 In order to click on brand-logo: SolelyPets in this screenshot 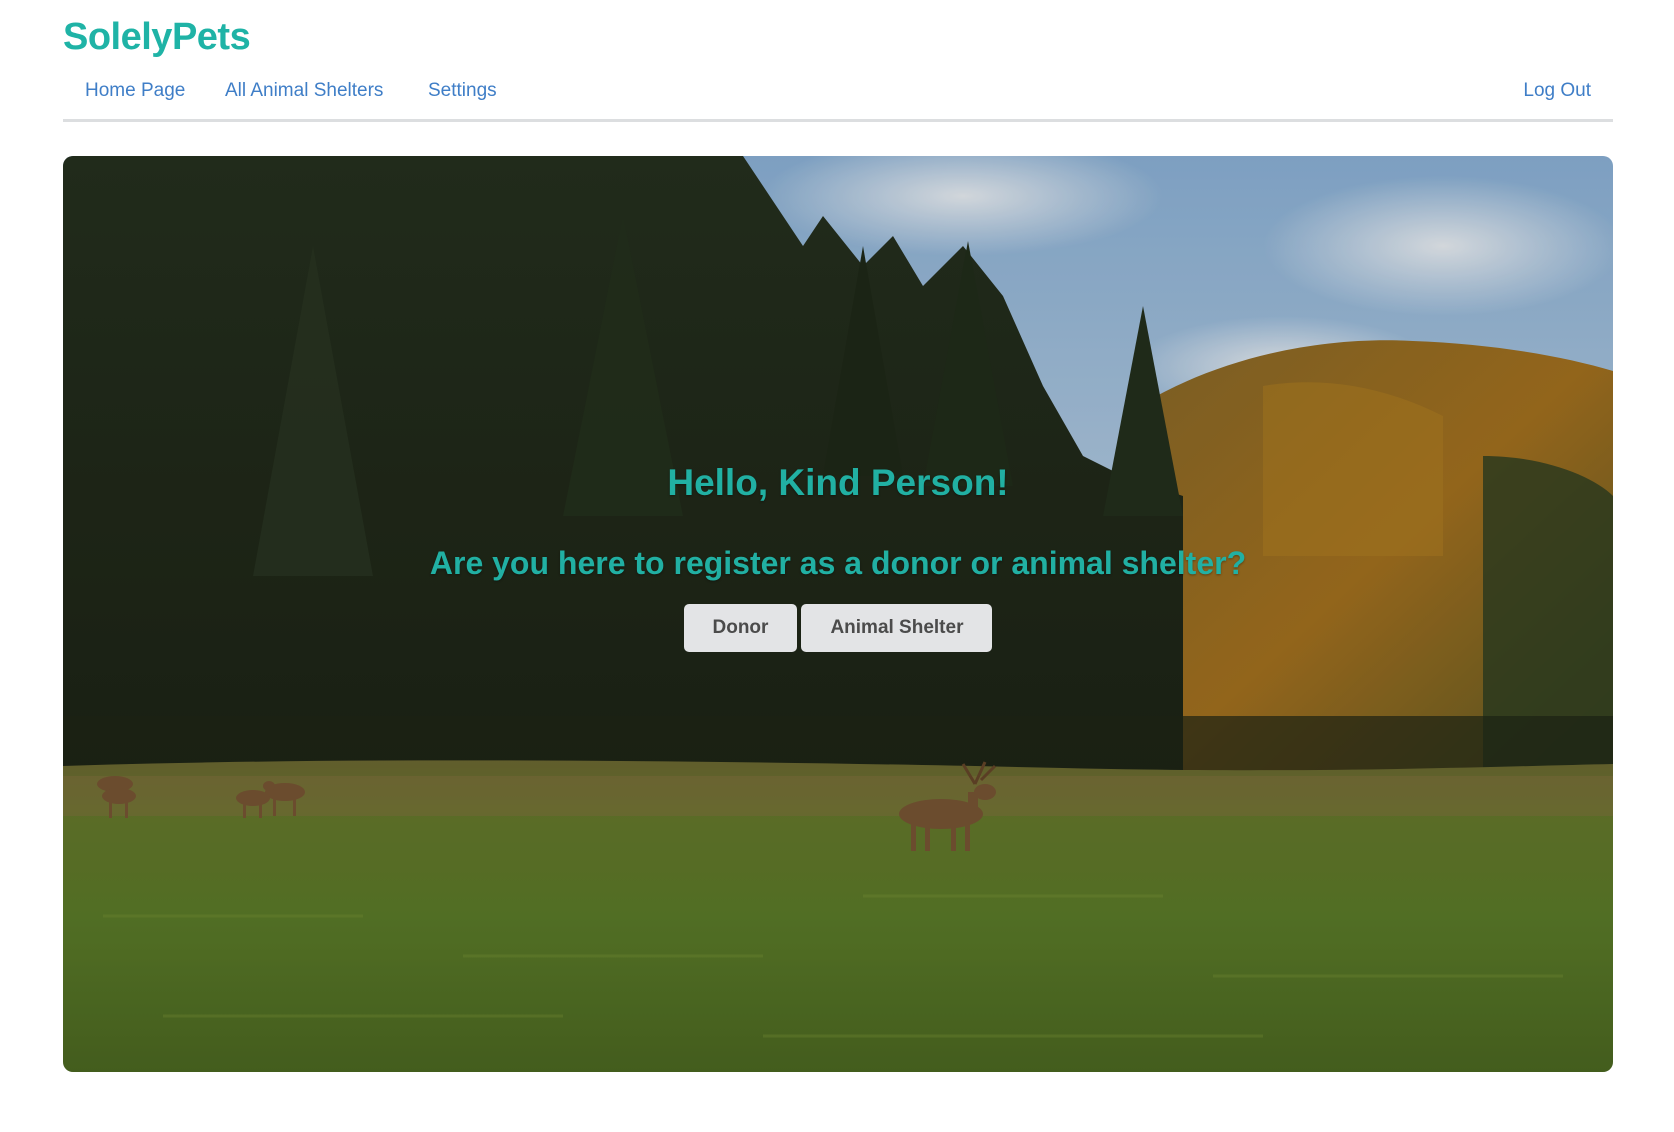, I will do `click(157, 37)`.